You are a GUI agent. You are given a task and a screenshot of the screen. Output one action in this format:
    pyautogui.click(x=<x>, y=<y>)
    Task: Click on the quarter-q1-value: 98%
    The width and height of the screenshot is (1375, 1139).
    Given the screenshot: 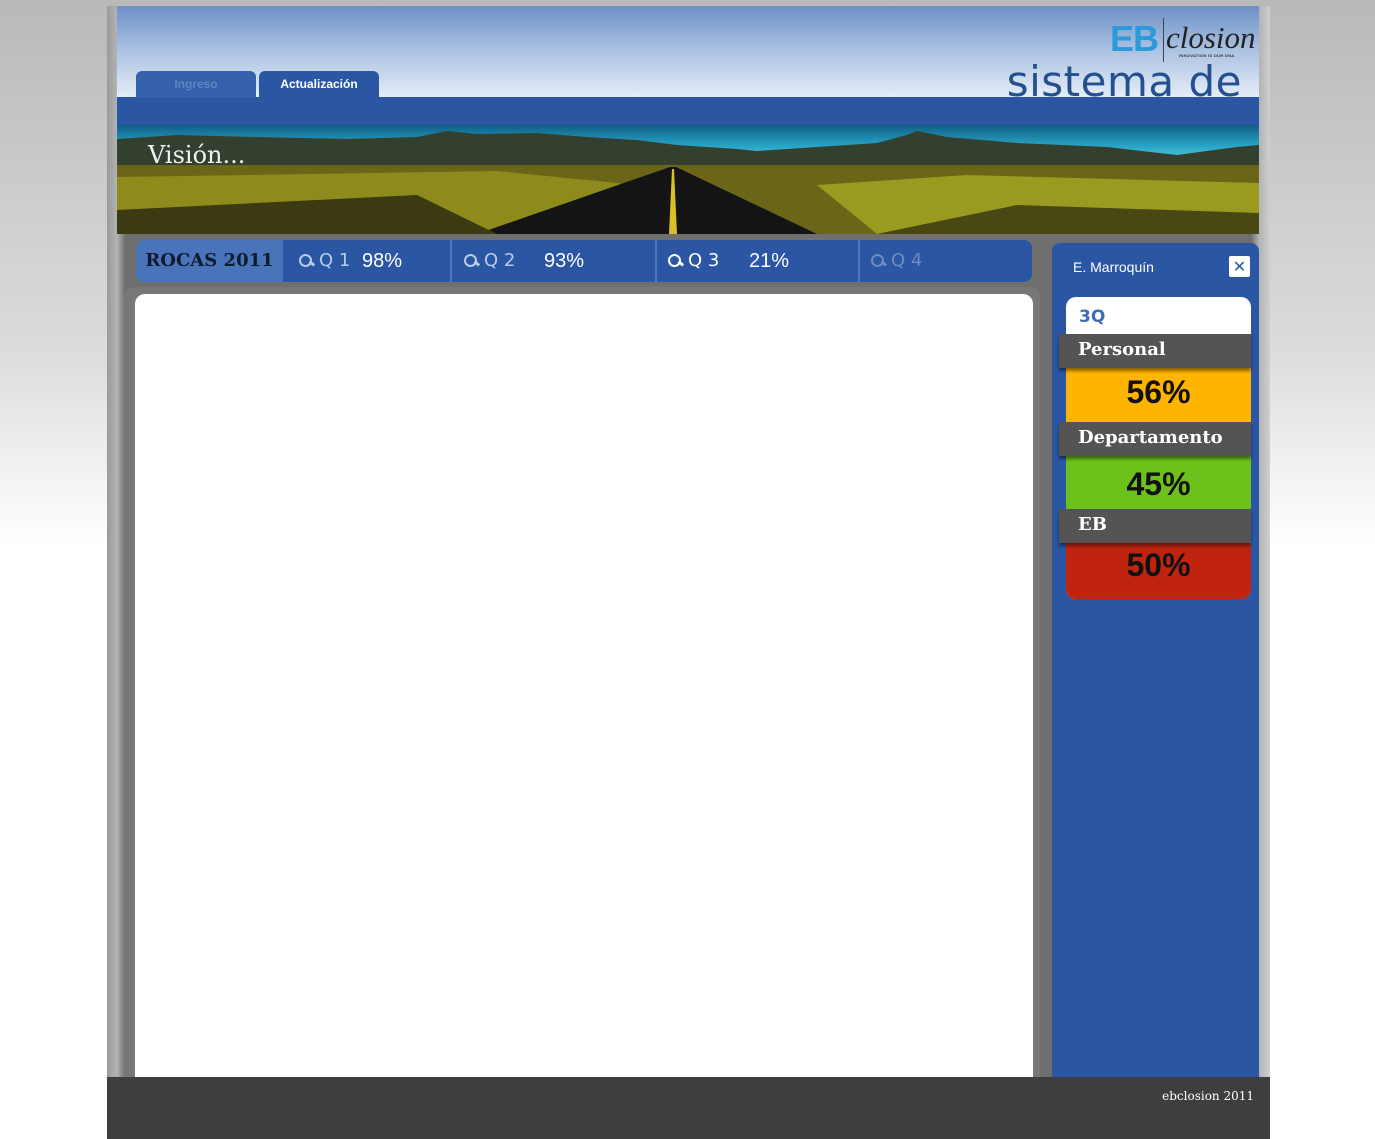 What is the action you would take?
    pyautogui.click(x=382, y=261)
    